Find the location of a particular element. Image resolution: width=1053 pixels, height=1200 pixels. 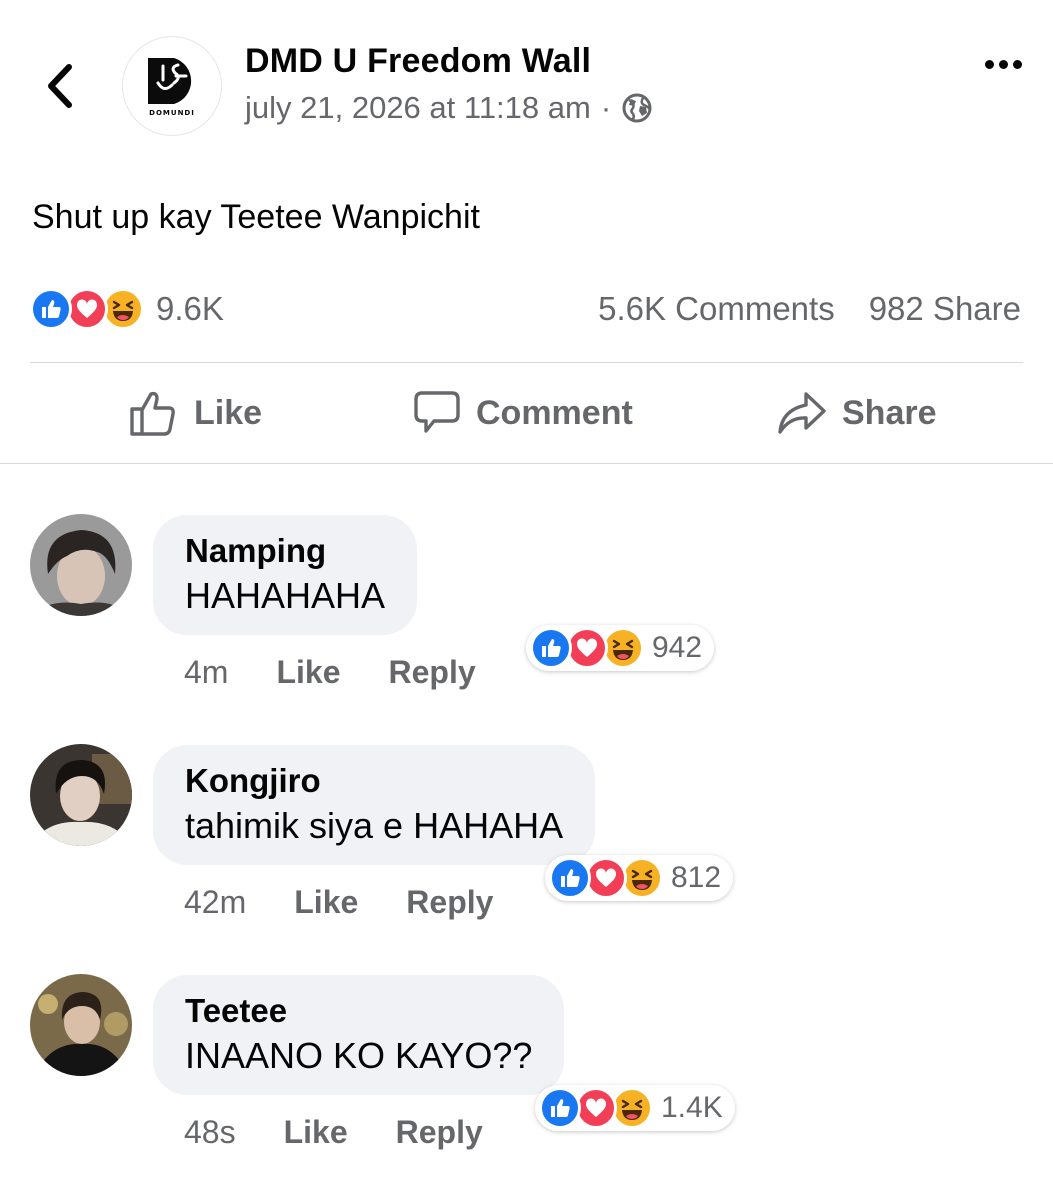

comment-reaction-count: 942 is located at coordinates (677, 647).